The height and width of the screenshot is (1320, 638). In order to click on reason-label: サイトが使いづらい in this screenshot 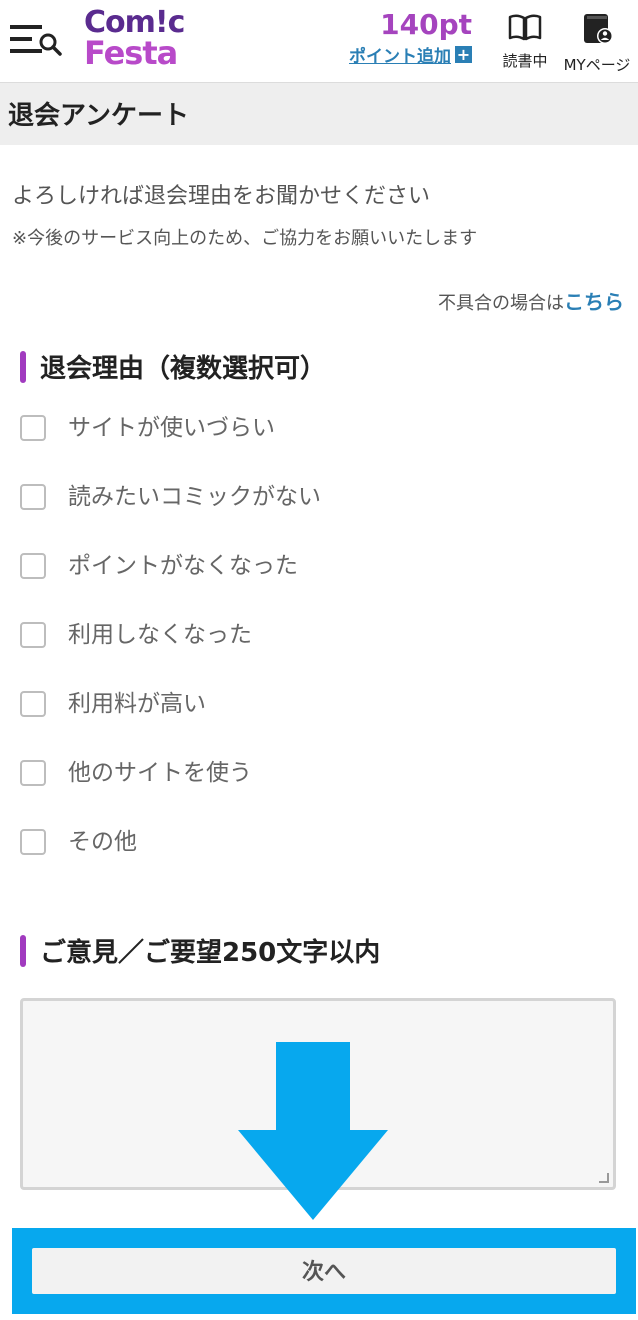, I will do `click(171, 428)`.